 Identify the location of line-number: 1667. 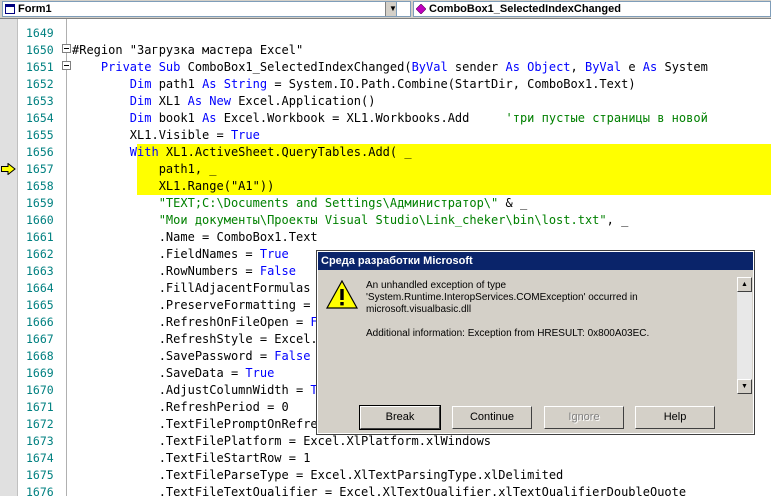
(40, 339).